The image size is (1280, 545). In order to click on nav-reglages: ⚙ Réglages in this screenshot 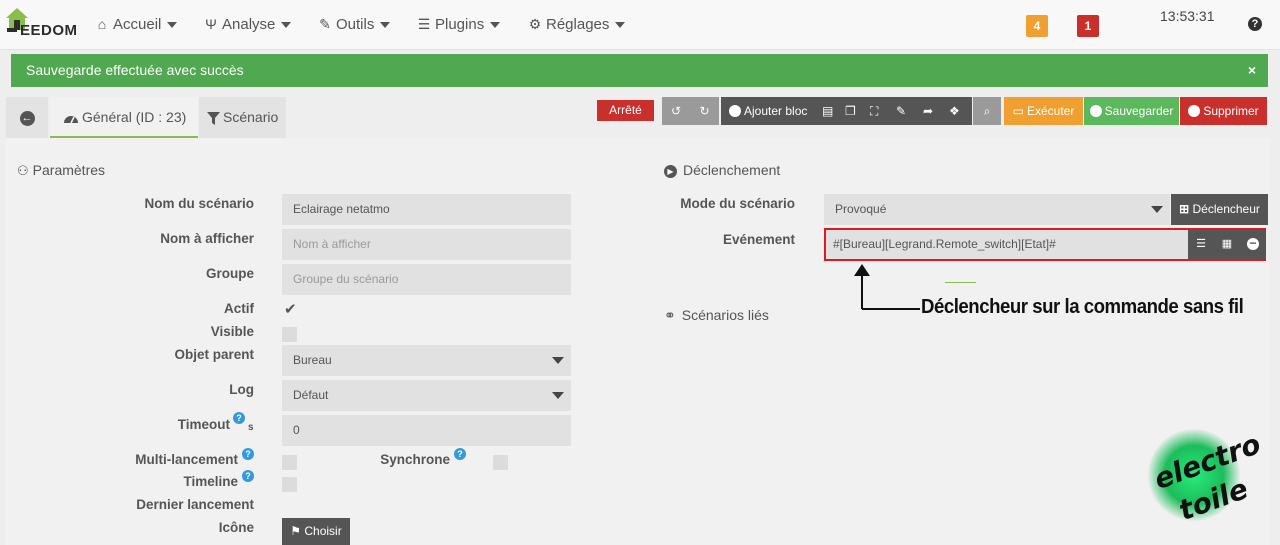, I will do `click(576, 24)`.